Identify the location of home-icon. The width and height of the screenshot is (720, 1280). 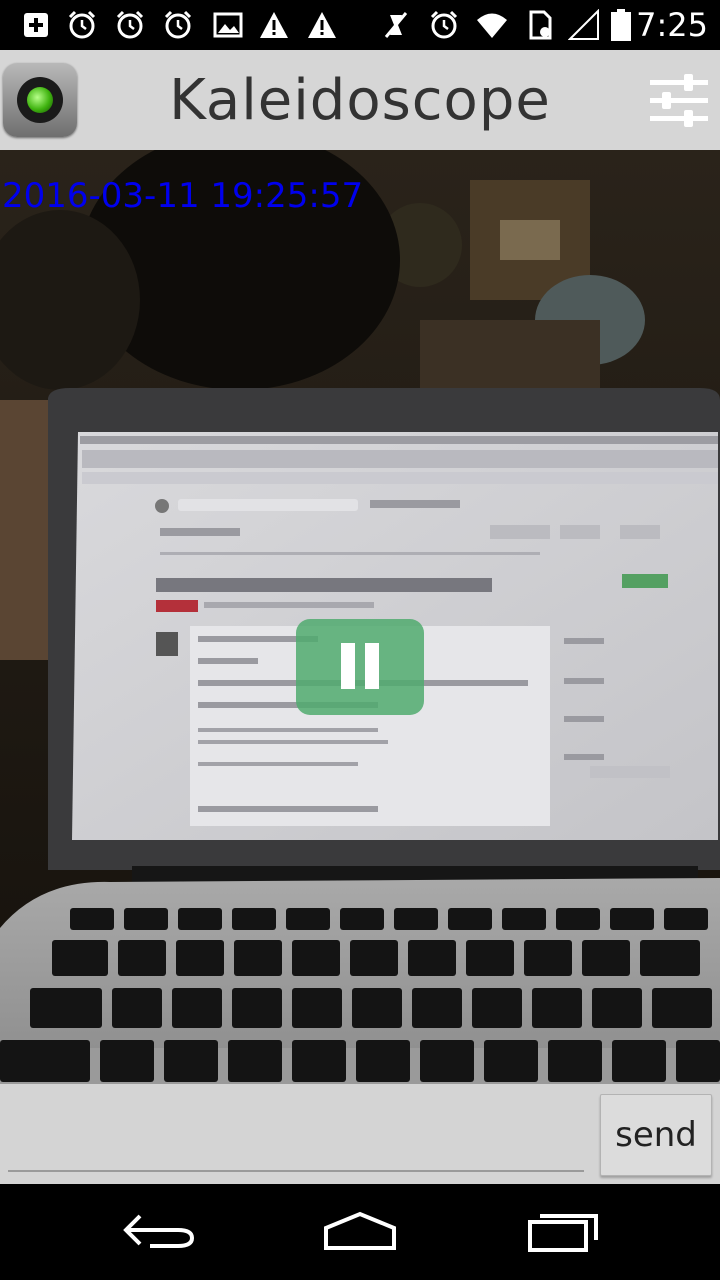
(360, 1232).